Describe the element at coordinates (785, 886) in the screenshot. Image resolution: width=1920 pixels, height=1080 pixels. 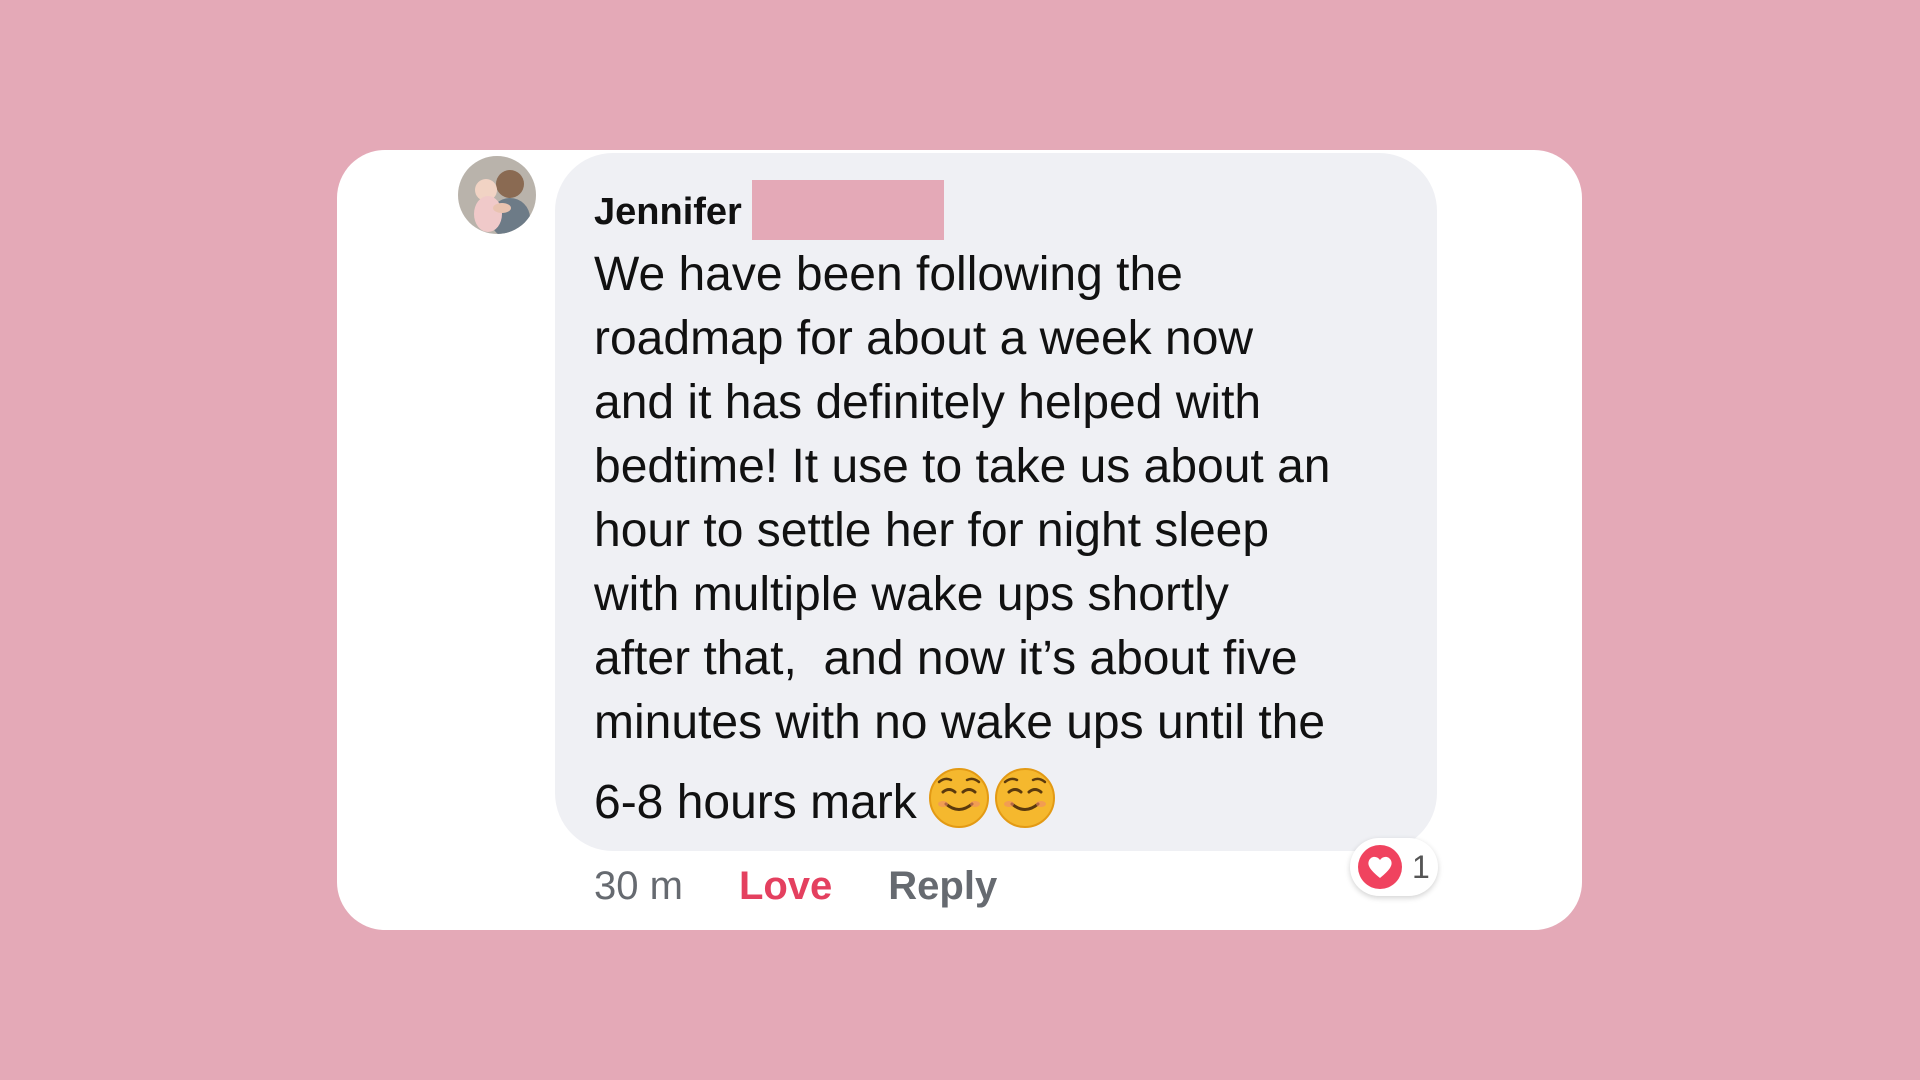
I see `love-button: Love` at that location.